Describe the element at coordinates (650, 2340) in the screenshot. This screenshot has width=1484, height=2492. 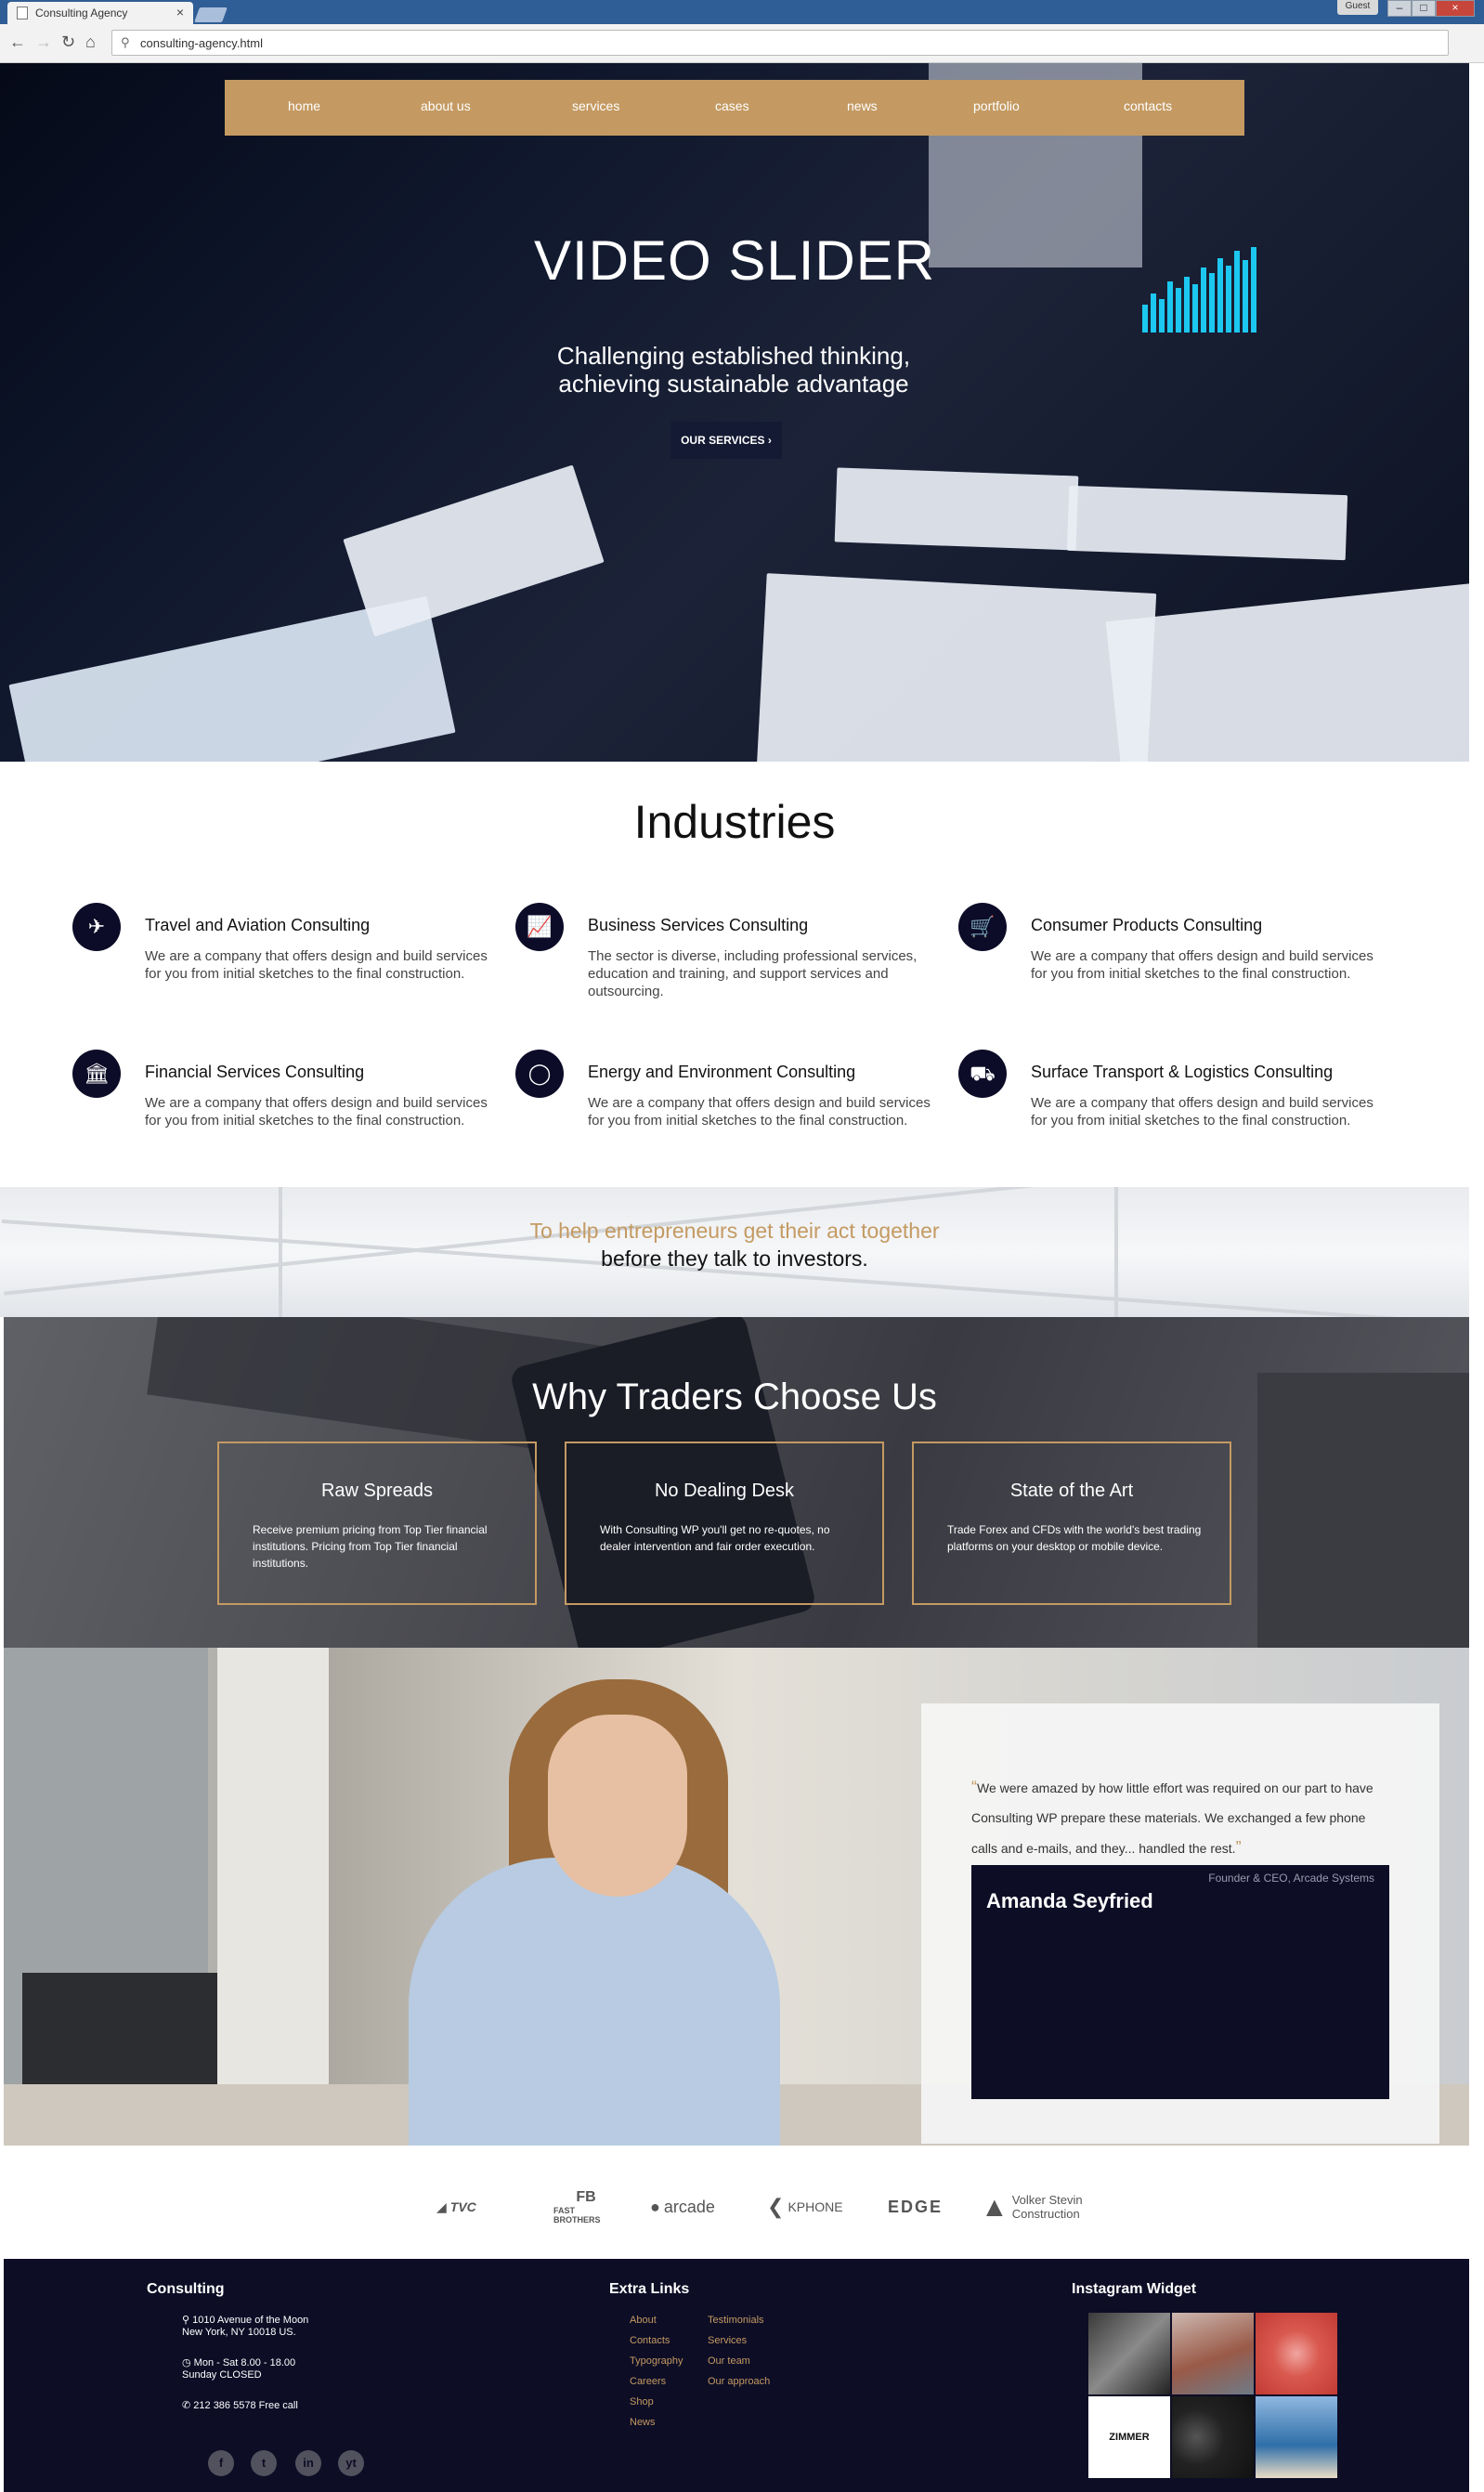
I see `footer-link-contacts: Contacts` at that location.